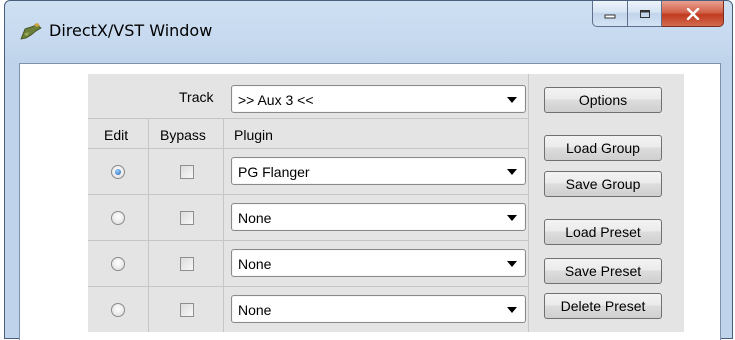  I want to click on maximize-button, so click(645, 14).